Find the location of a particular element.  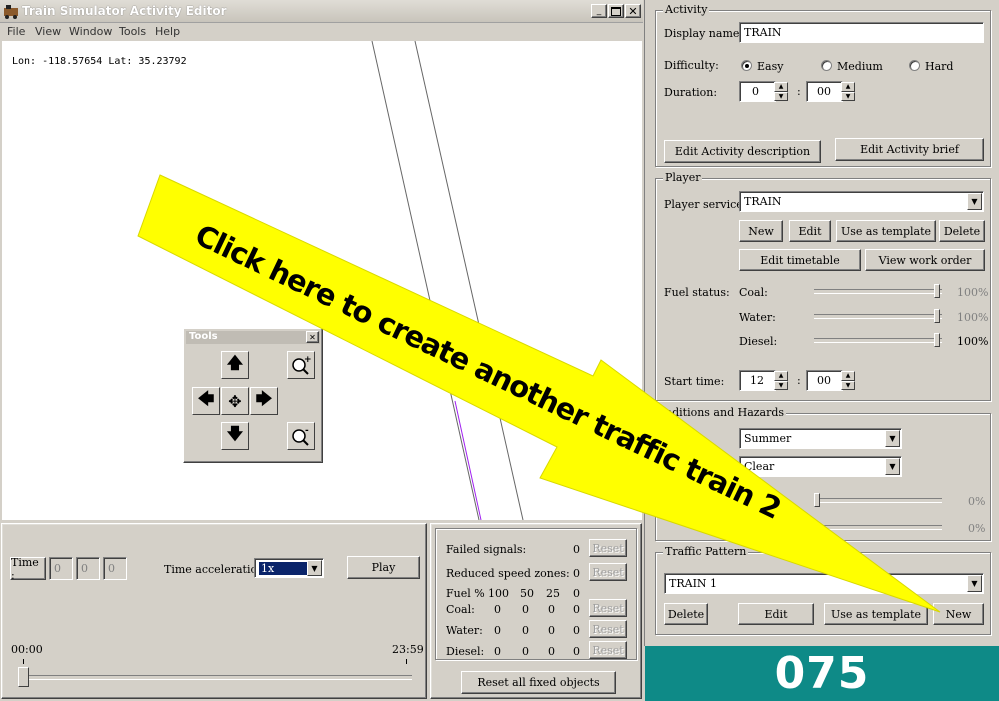

duration-hours-field: 0 is located at coordinates (757, 91).